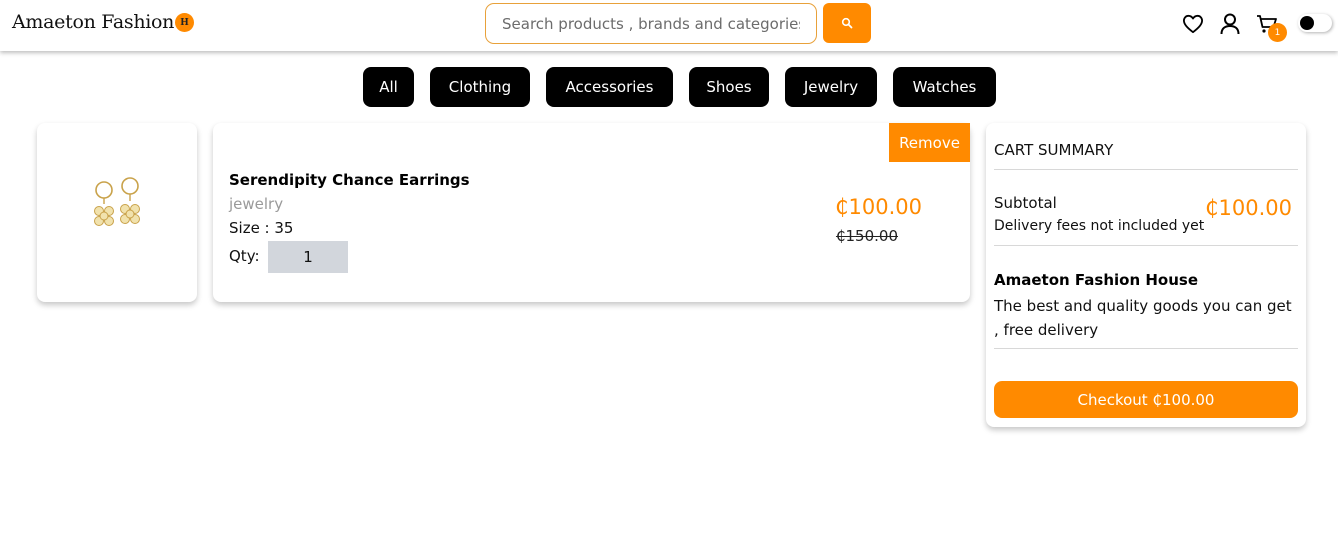  I want to click on category-jewelry: Jewelry, so click(831, 87).